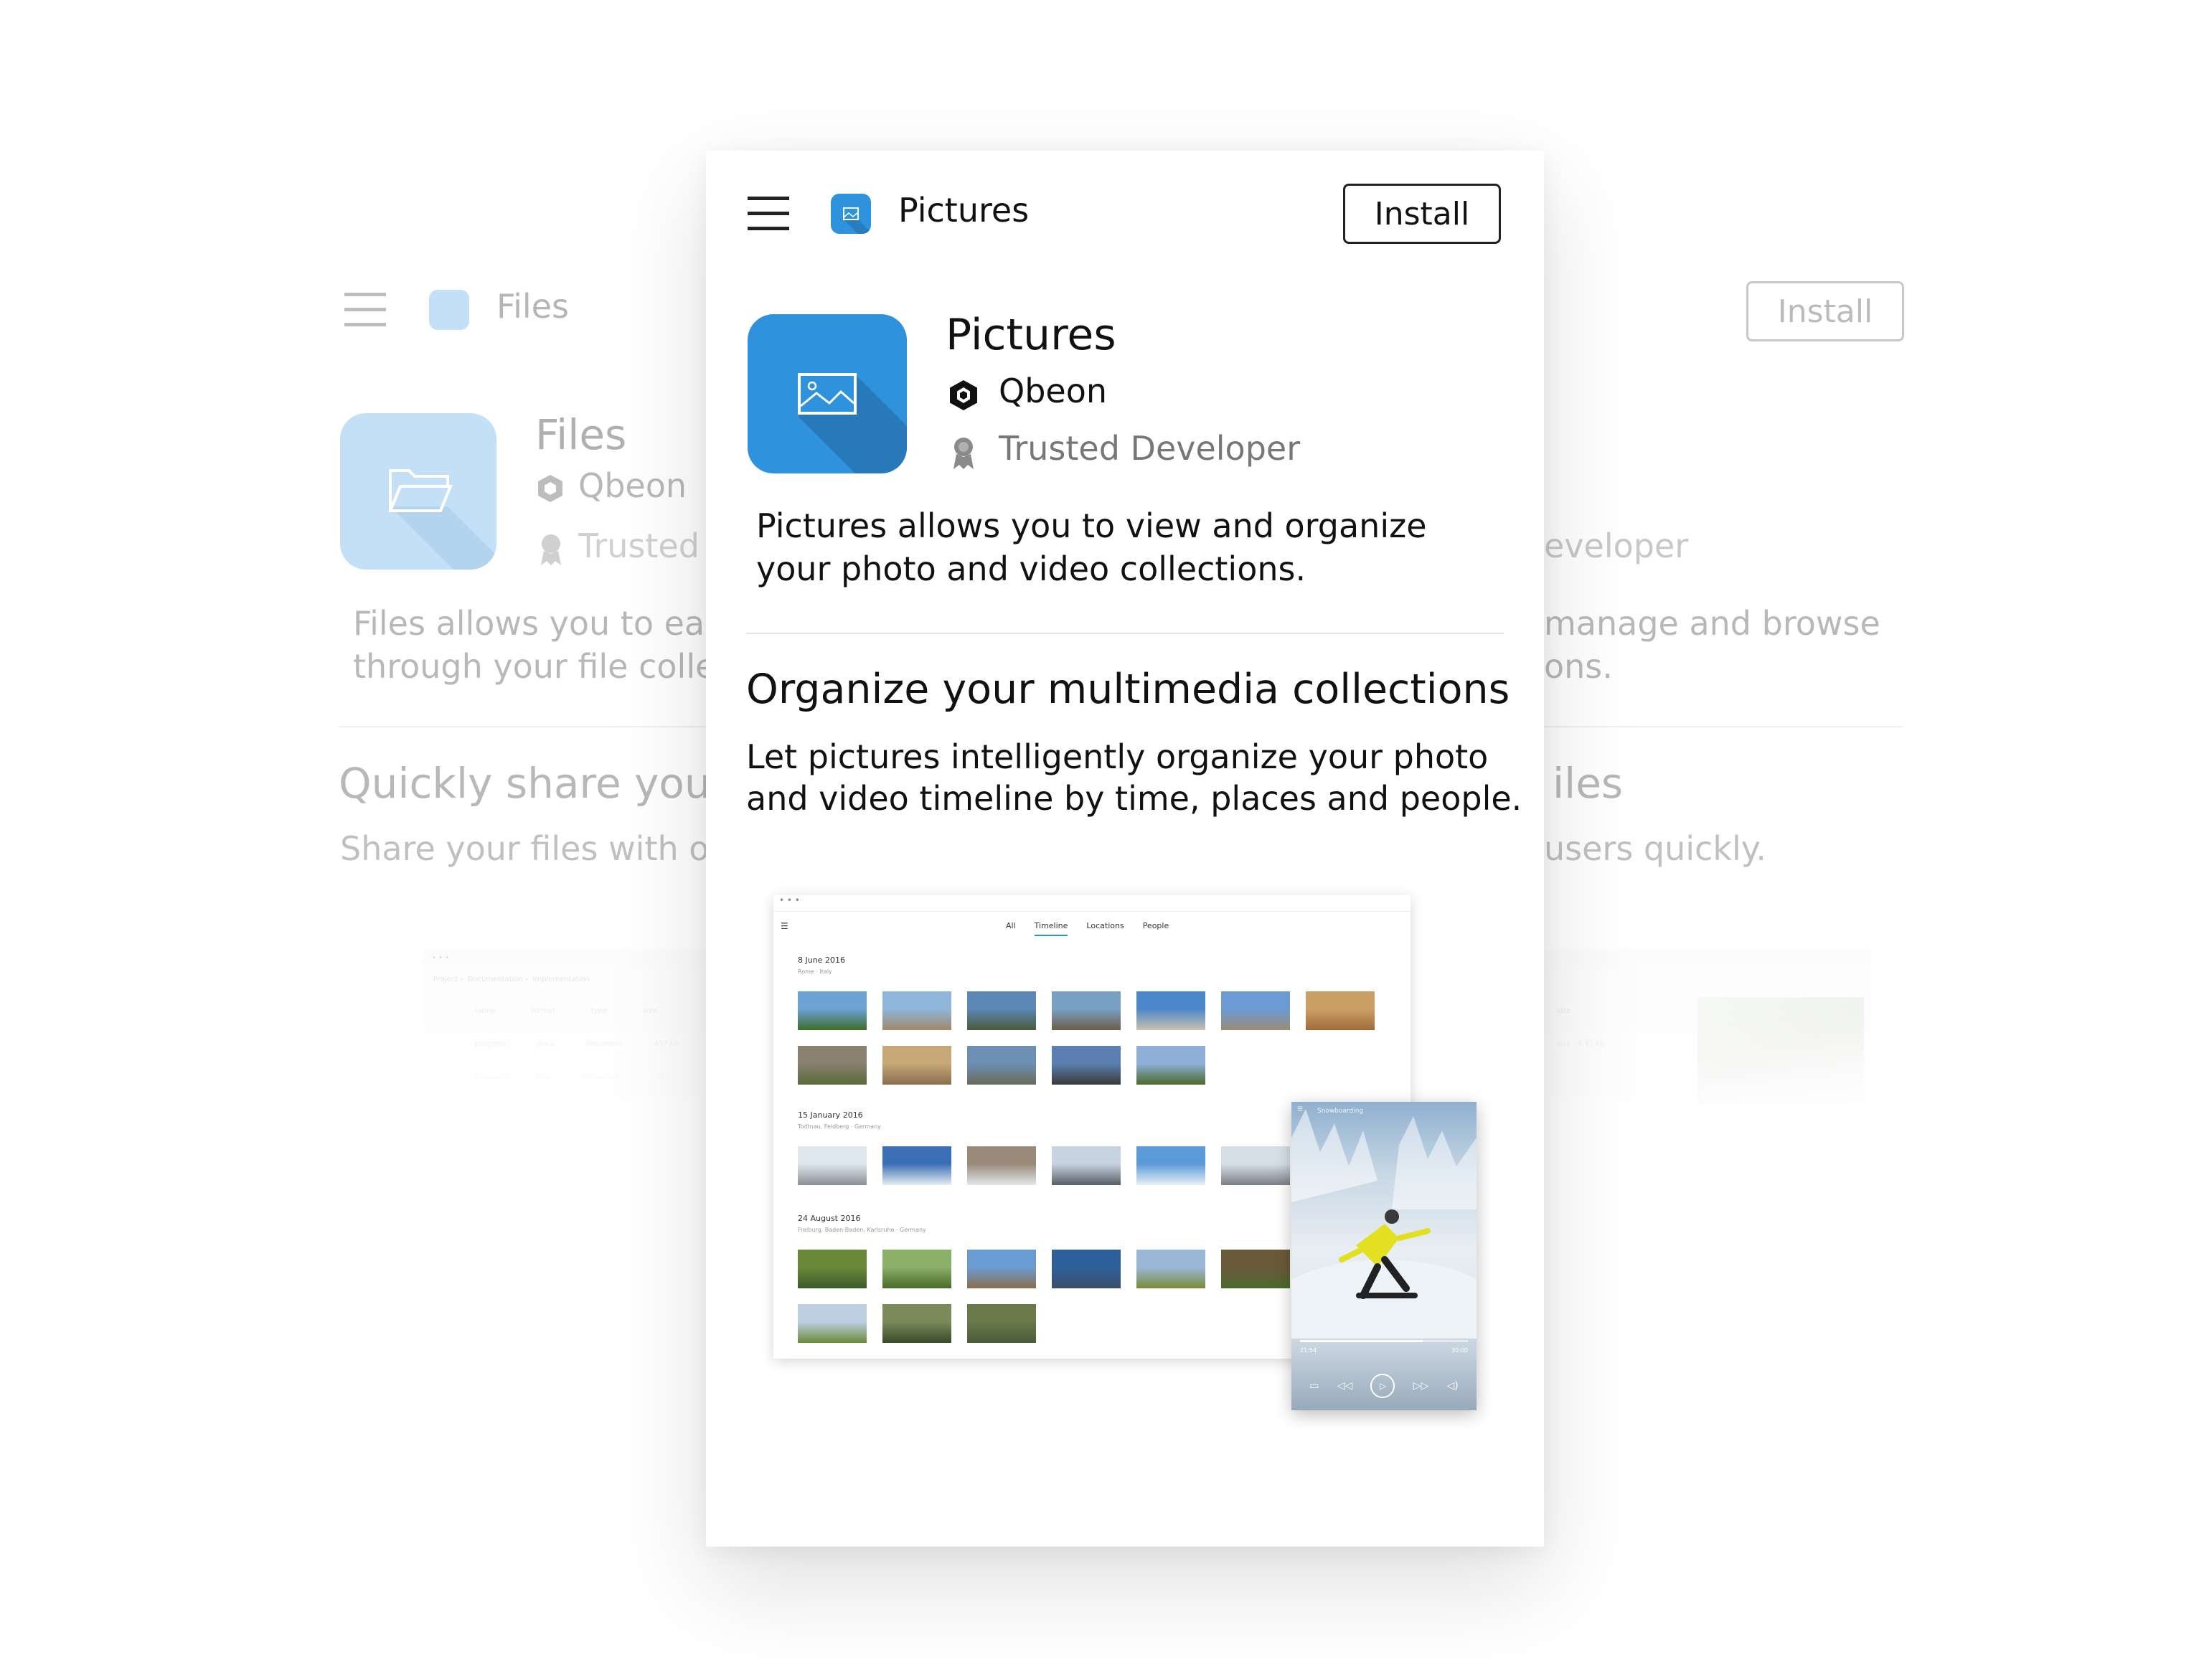 The height and width of the screenshot is (1680, 2204). Describe the element at coordinates (1616, 546) in the screenshot. I see `files-badge-right: eveloper` at that location.